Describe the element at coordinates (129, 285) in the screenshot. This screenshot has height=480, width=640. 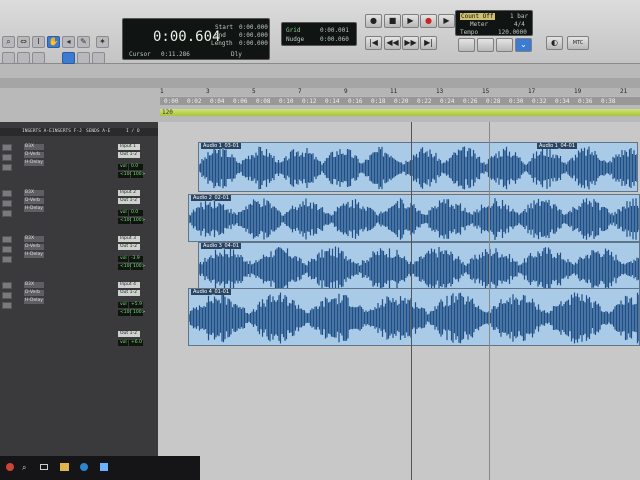
I see `input-selector: Input 4` at that location.